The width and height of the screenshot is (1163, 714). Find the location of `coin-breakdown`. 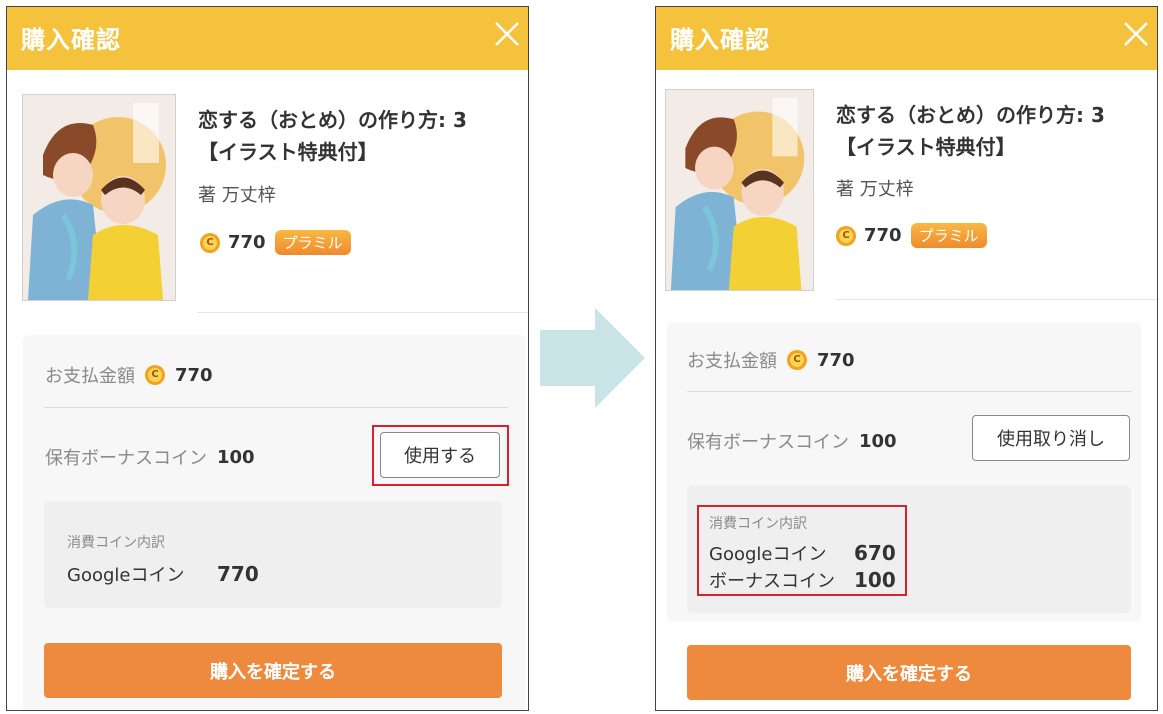

coin-breakdown is located at coordinates (273, 554).